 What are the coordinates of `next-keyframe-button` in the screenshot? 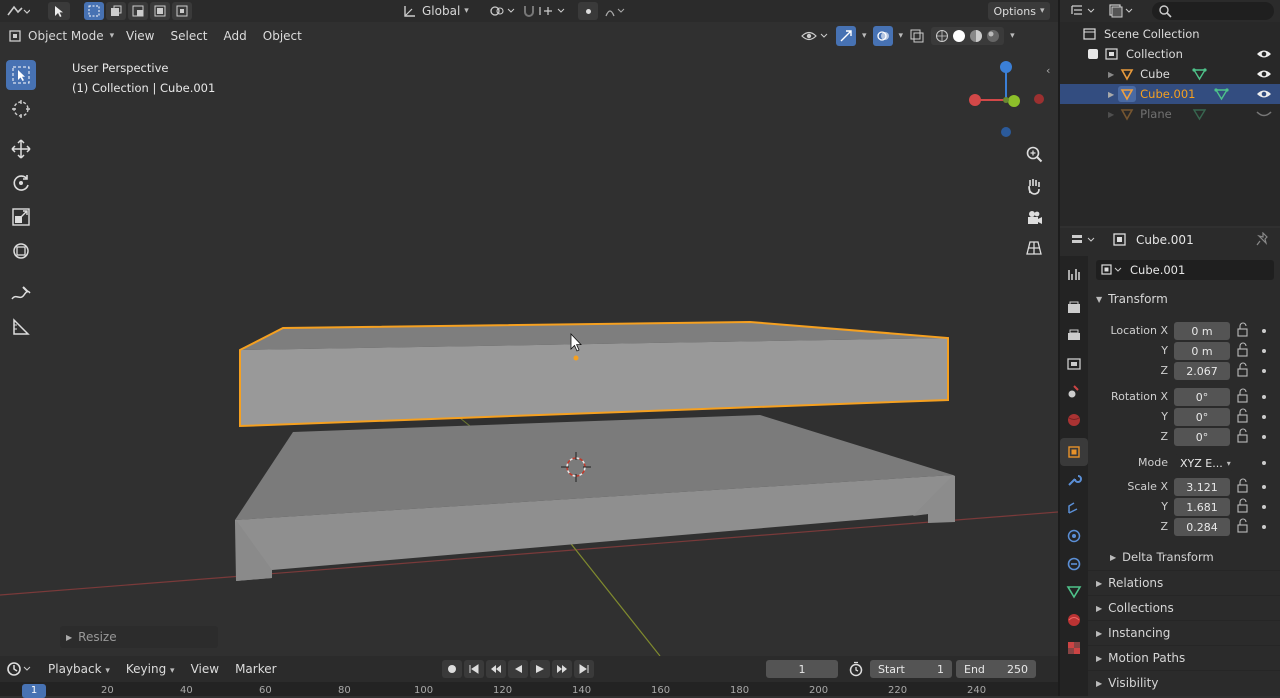 It's located at (562, 669).